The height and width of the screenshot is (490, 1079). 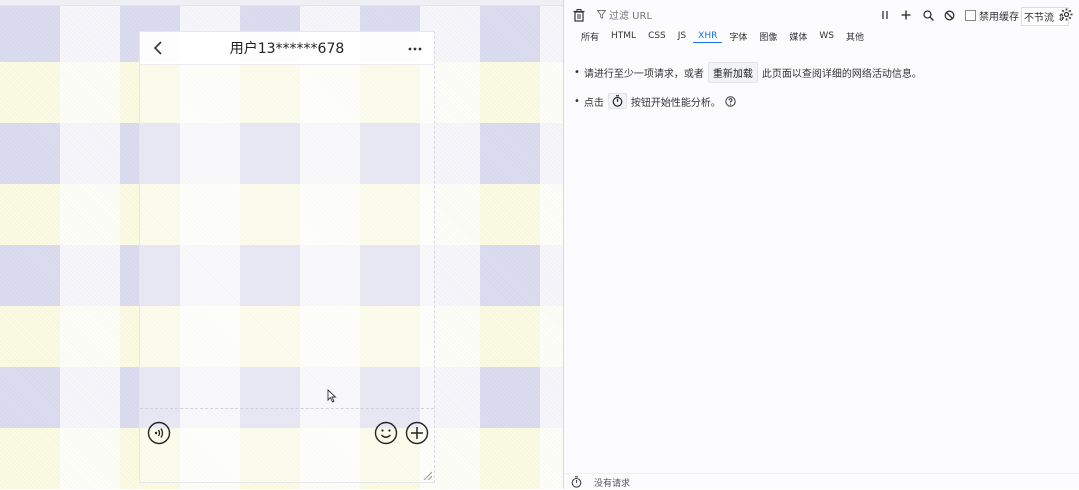 What do you see at coordinates (732, 72) in the screenshot?
I see `reload-button: 重新加载` at bounding box center [732, 72].